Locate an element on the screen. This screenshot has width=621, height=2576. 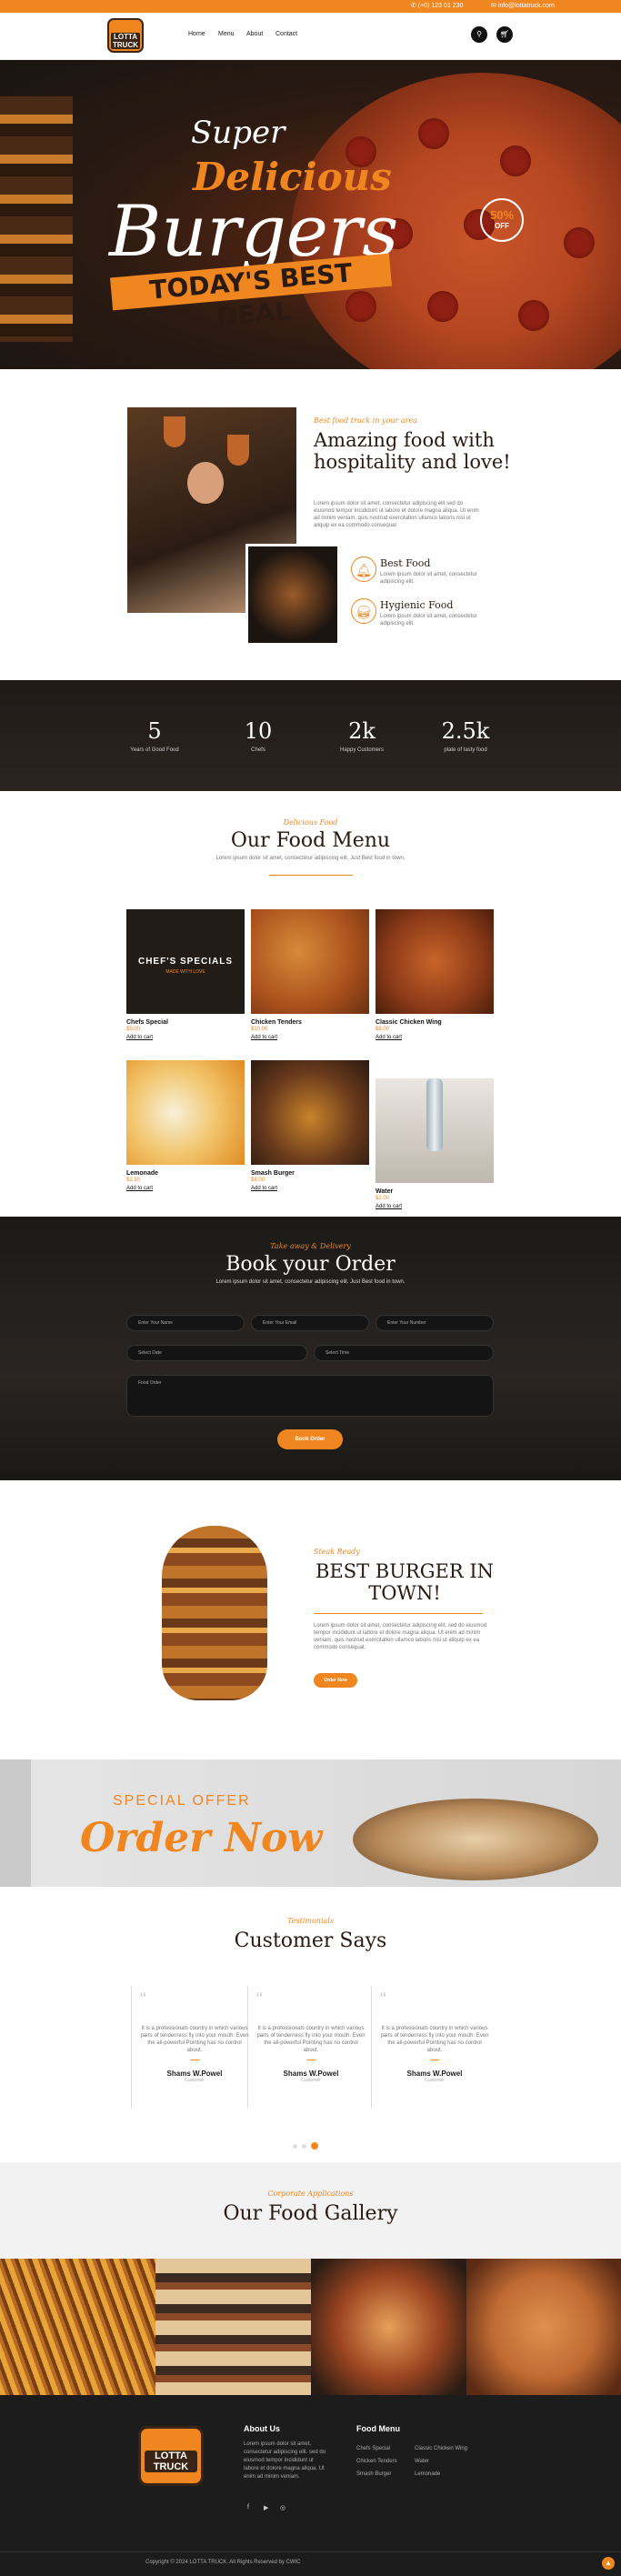
time-input: Select Time is located at coordinates (404, 1353).